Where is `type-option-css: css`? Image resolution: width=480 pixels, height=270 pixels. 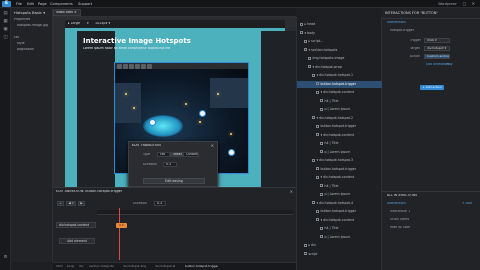
type-option-css: css is located at coordinates (163, 154).